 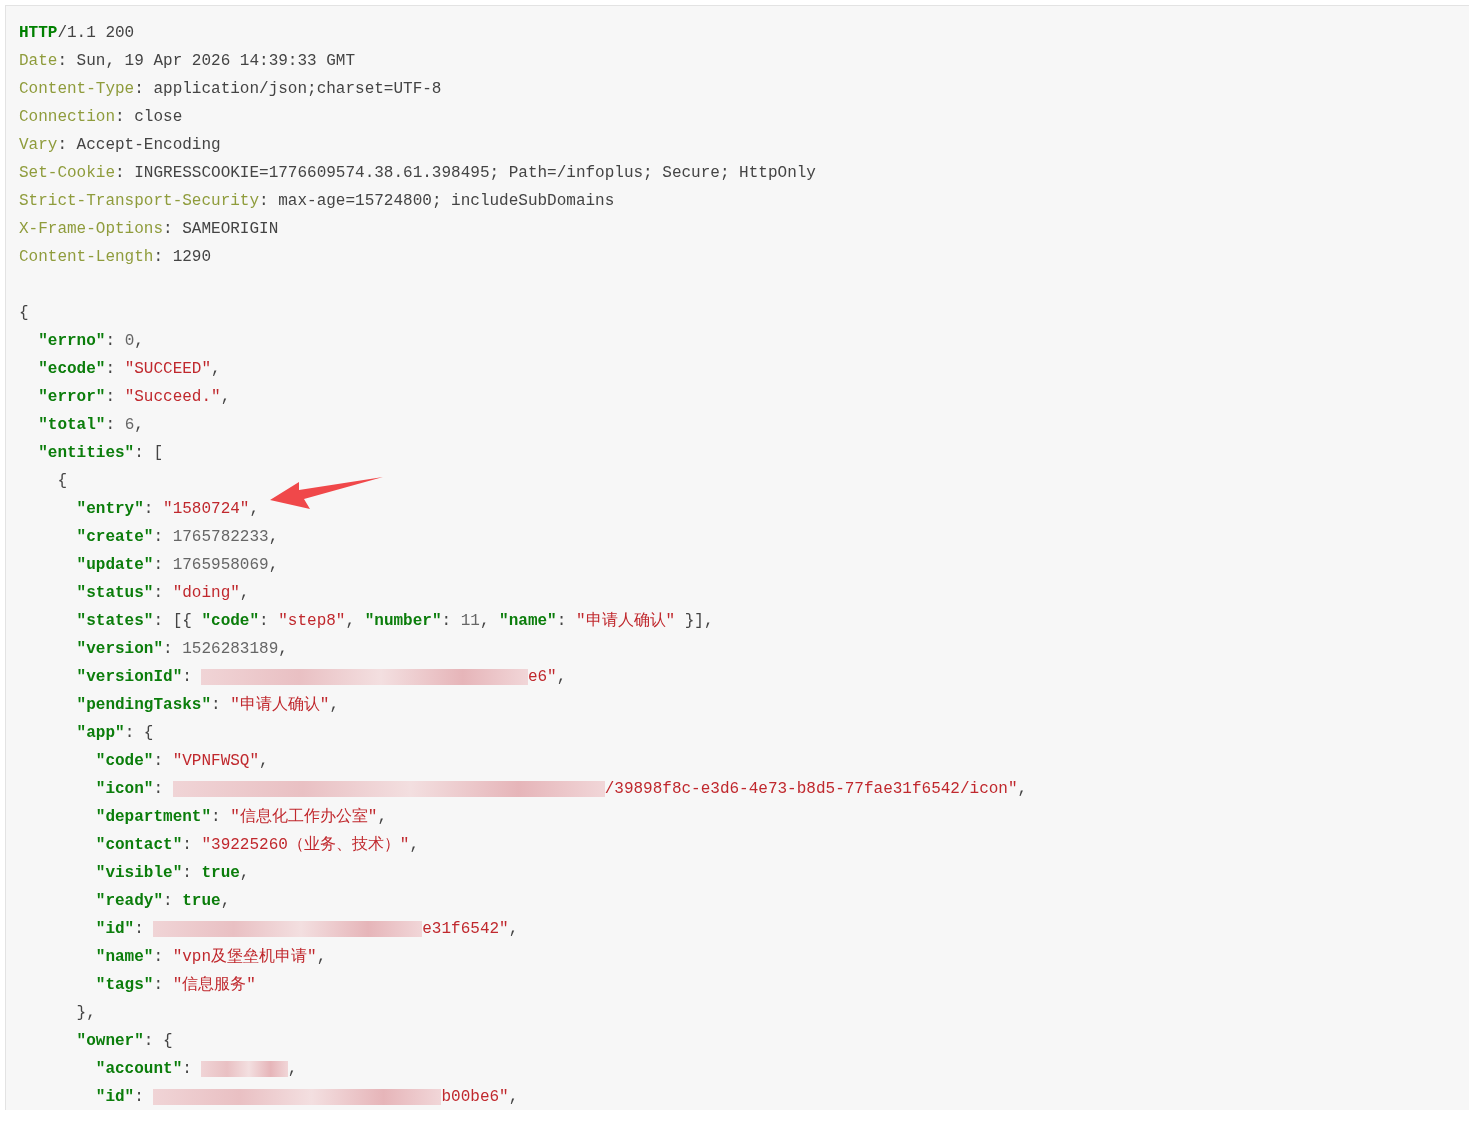 I want to click on code-line: "entry": "1580724",, so click(x=167, y=509).